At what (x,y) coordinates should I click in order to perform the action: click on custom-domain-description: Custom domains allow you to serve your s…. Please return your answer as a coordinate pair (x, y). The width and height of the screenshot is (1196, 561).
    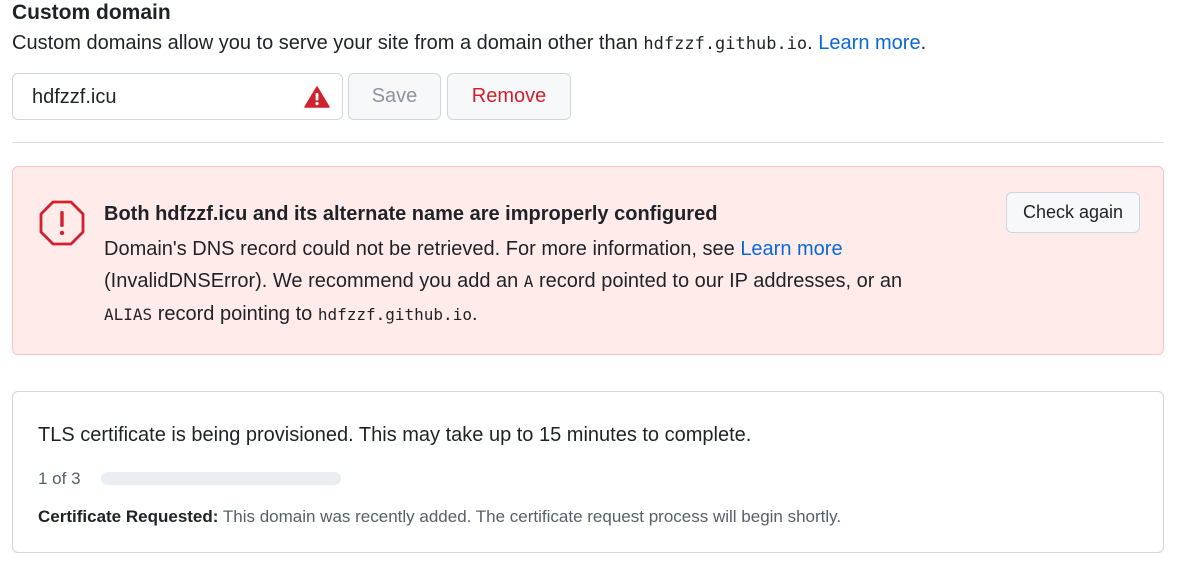
    Looking at the image, I should click on (469, 43).